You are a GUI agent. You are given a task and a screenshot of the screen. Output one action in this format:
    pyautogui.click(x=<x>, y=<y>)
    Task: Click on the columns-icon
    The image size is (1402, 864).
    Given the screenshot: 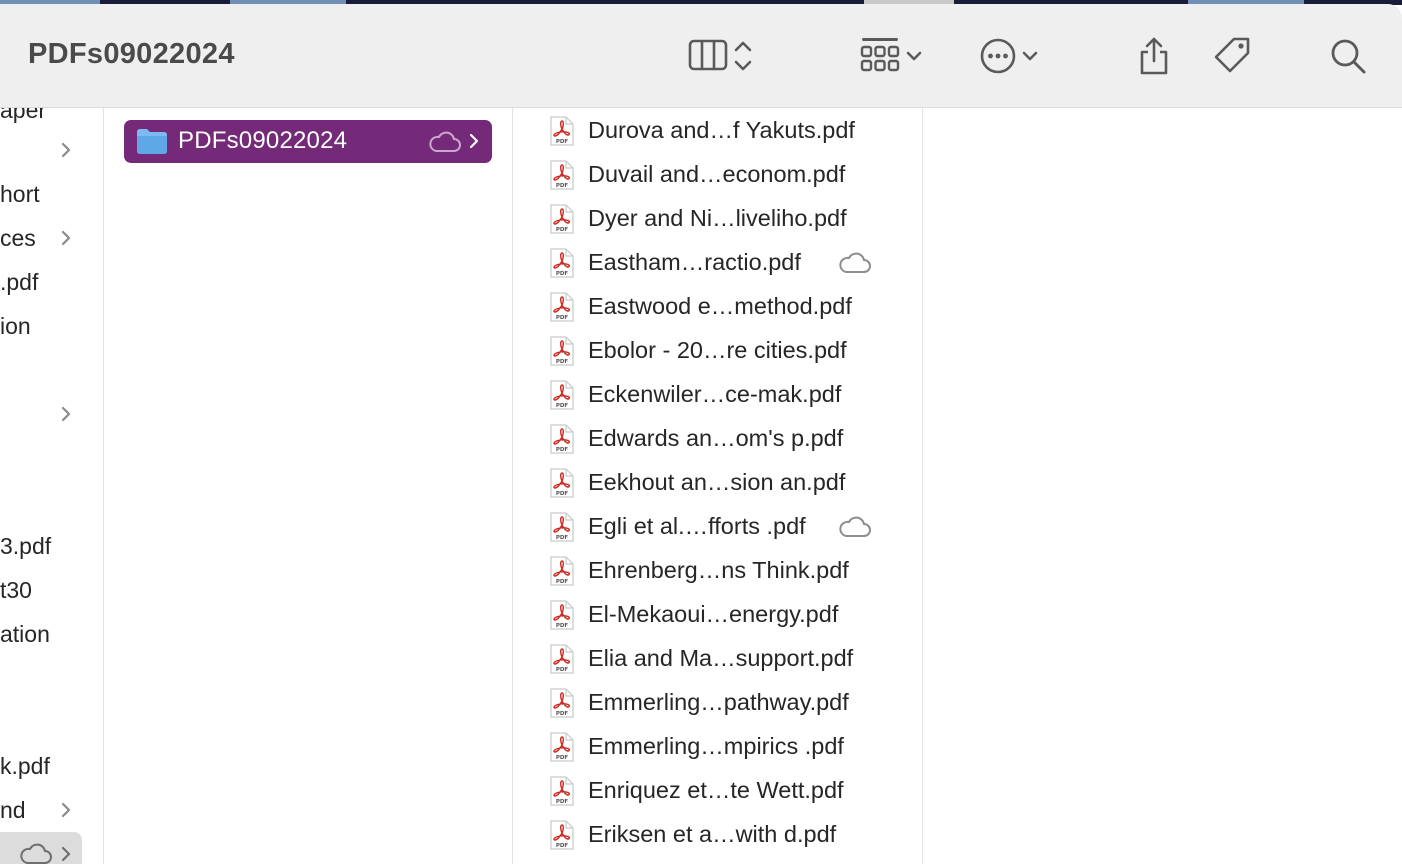 What is the action you would take?
    pyautogui.click(x=708, y=55)
    